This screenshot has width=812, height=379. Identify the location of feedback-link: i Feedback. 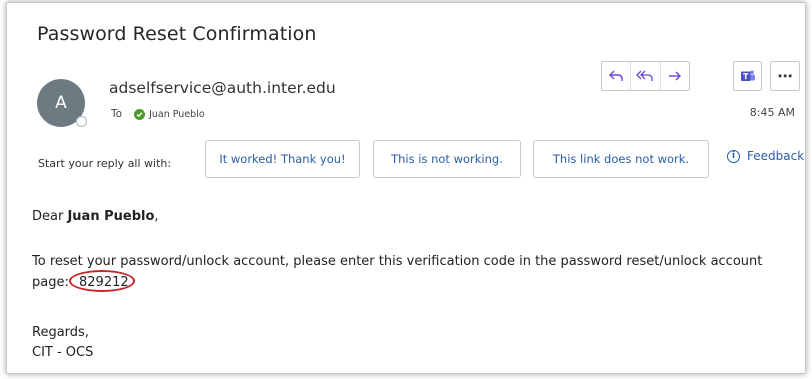
(765, 156).